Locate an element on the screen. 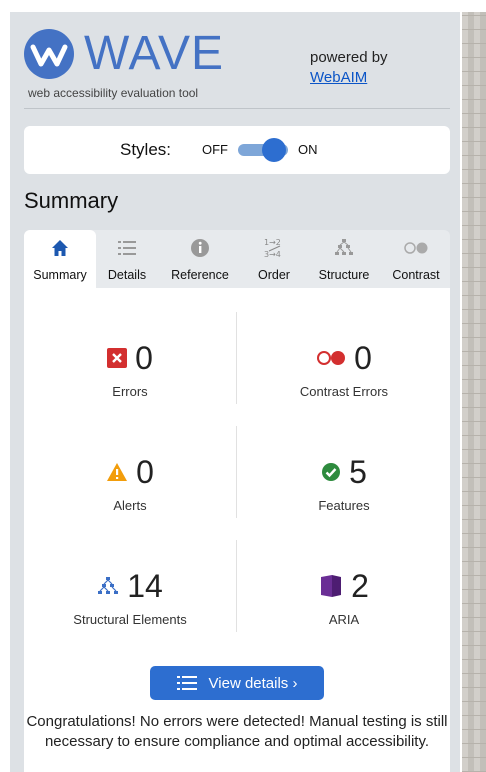 Image resolution: width=486 pixels, height=772 pixels. svg-text: 1→2 is located at coordinates (272, 242).